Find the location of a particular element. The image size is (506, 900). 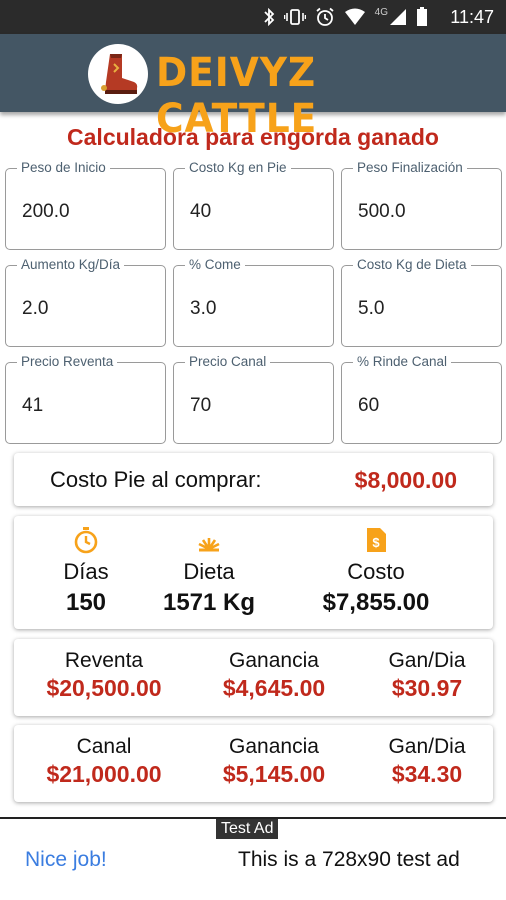

ad-tag: Test Ad is located at coordinates (247, 829).